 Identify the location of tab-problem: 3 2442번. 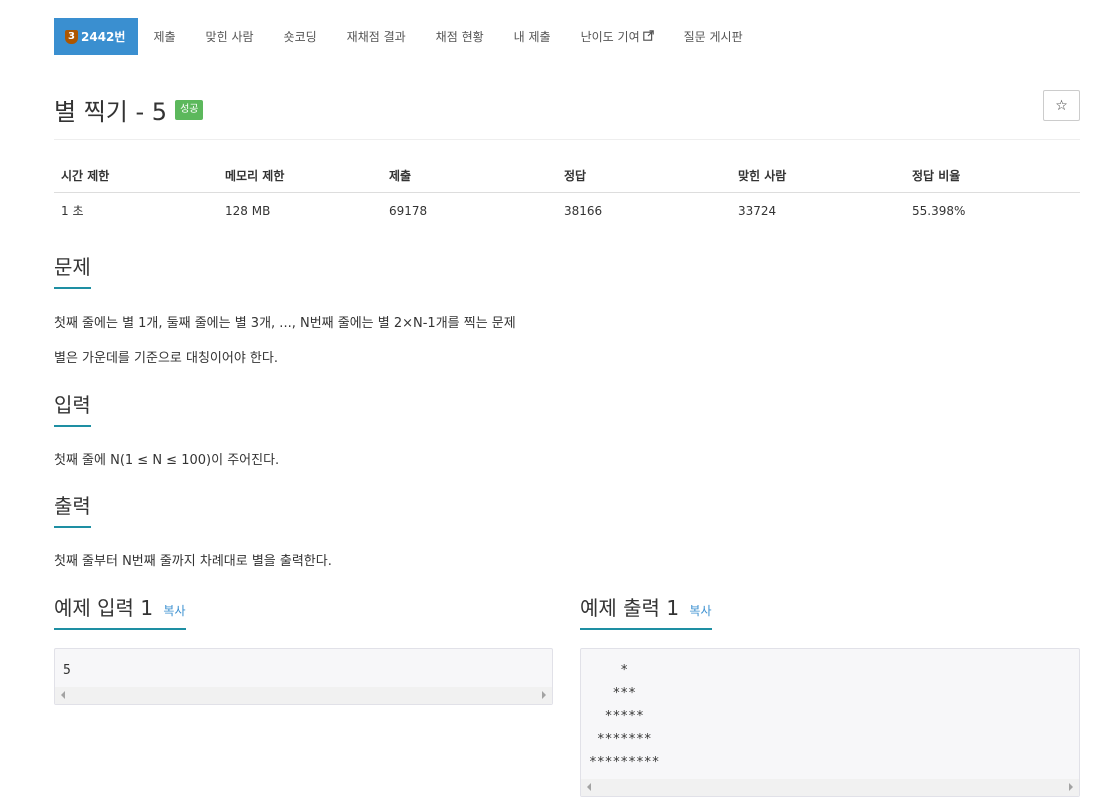
(96, 36).